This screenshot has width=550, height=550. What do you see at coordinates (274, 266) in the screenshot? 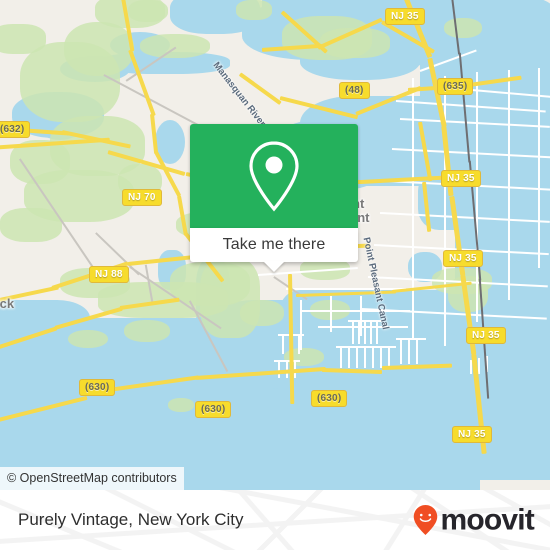
I see `callout-tail` at bounding box center [274, 266].